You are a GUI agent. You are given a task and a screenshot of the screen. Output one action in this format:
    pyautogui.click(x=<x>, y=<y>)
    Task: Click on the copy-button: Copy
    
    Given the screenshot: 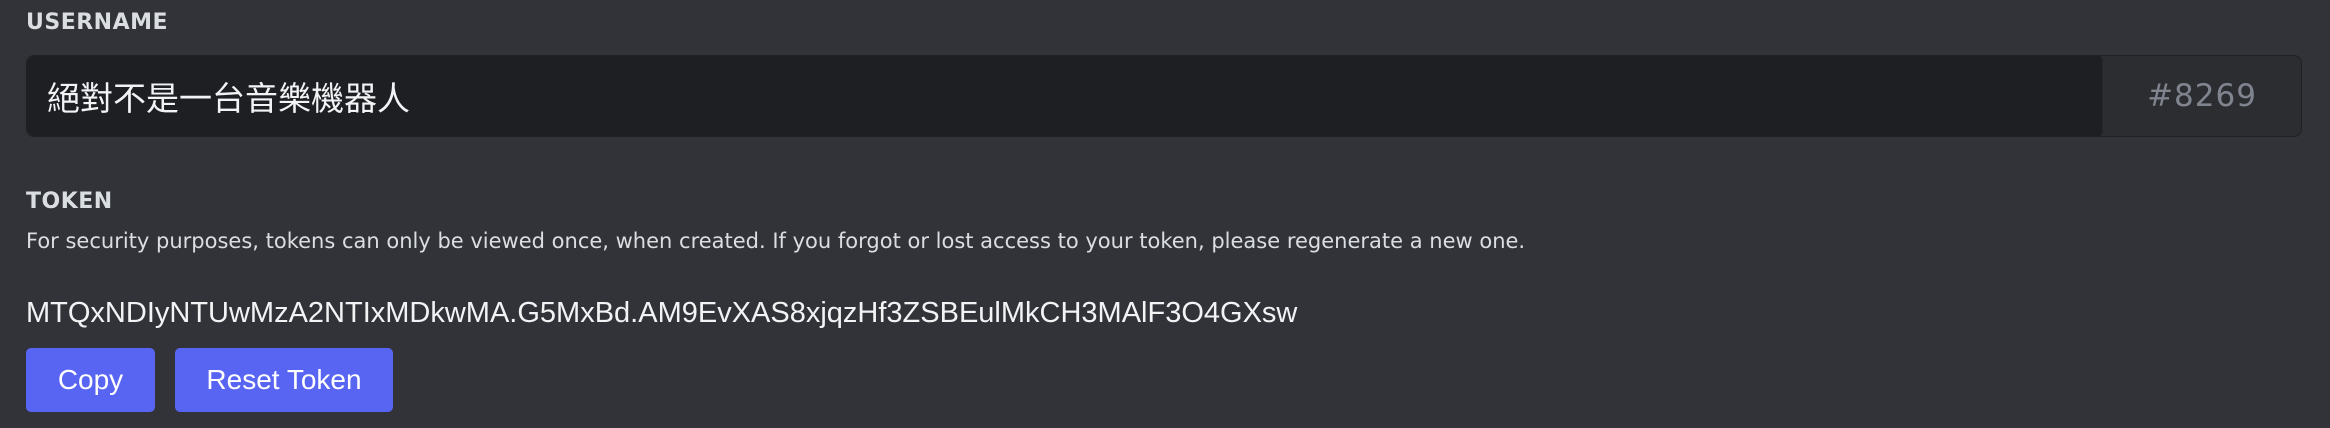 What is the action you would take?
    pyautogui.click(x=90, y=380)
    